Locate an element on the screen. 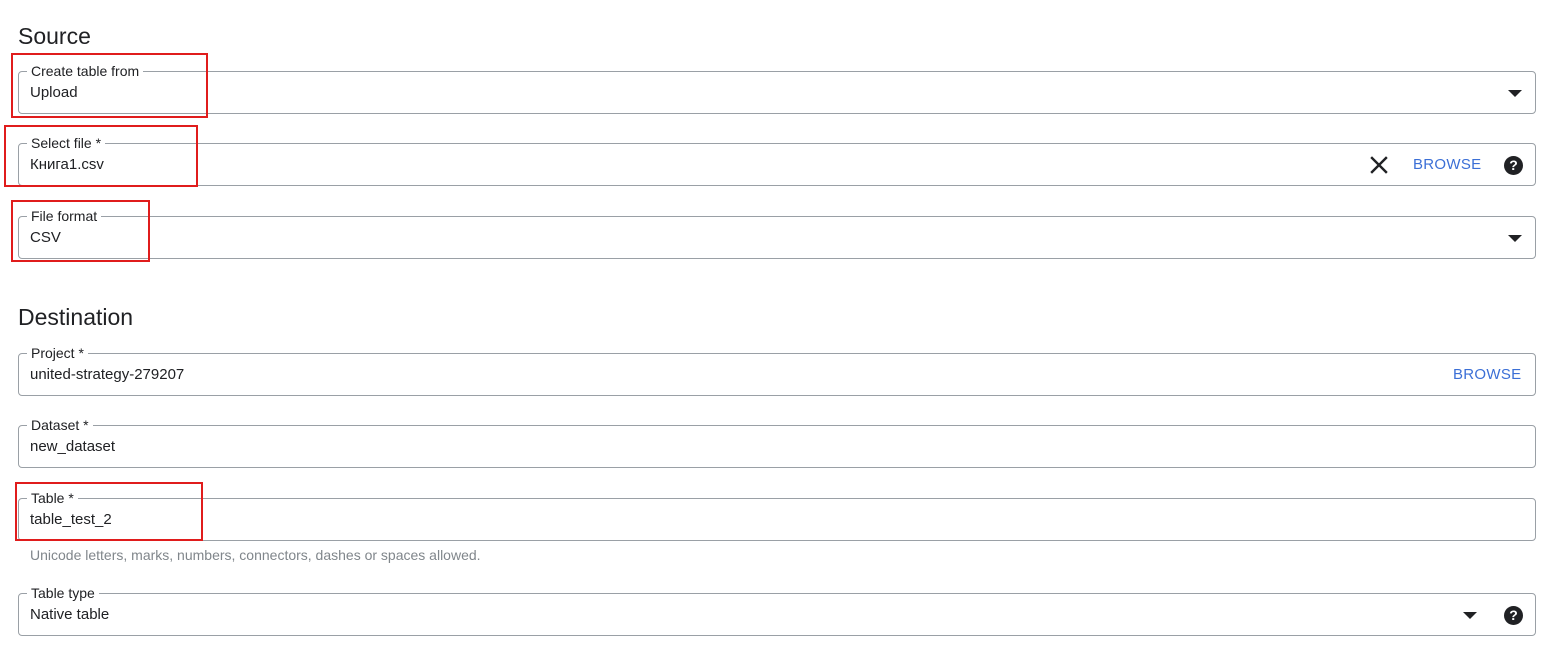 The image size is (1564, 655). file-format-value: CSV is located at coordinates (45, 237).